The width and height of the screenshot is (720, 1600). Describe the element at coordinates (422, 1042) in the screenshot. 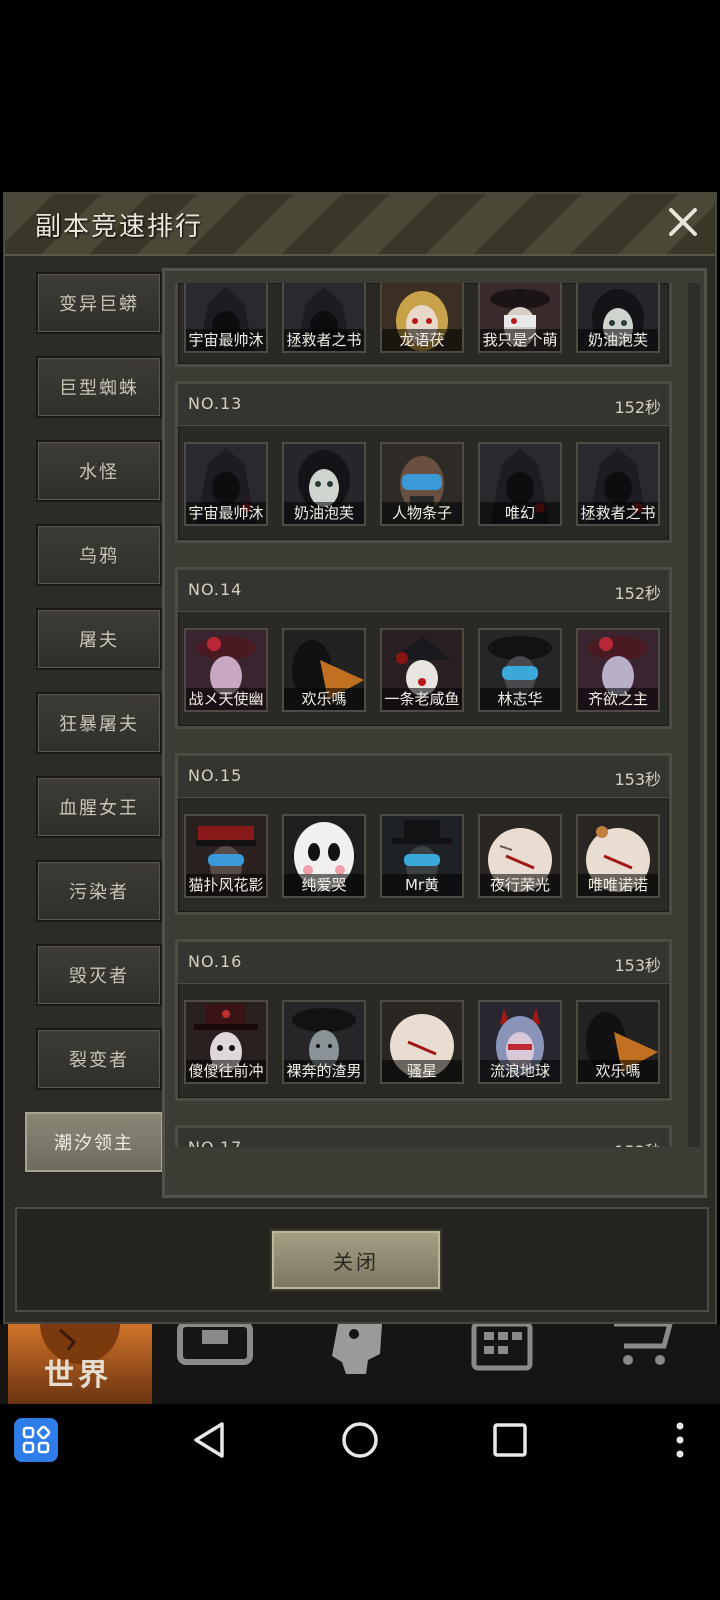

I see `member-slot: 骚星` at that location.